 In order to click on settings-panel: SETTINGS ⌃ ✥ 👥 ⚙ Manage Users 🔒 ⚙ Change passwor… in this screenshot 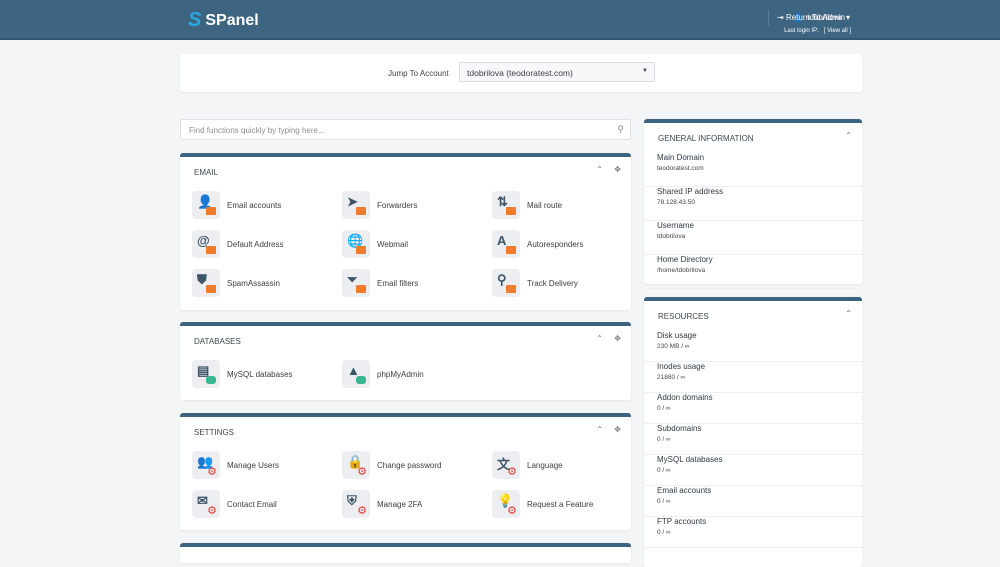, I will do `click(405, 471)`.